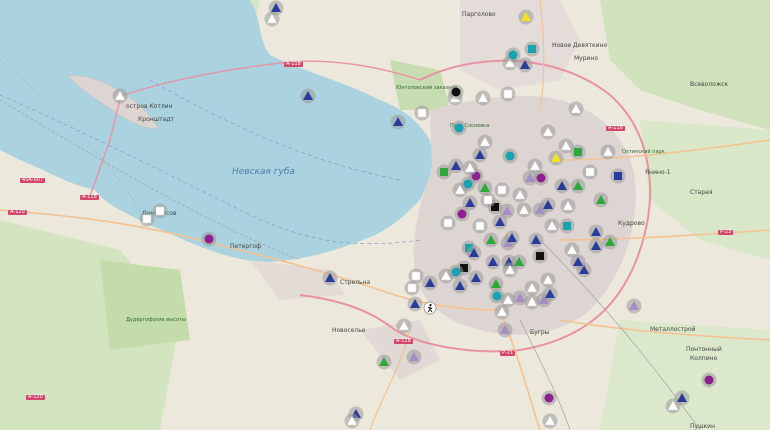 This screenshot has width=770, height=430. Describe the element at coordinates (430, 308) in the screenshot. I see `pedestrian-icon` at that location.